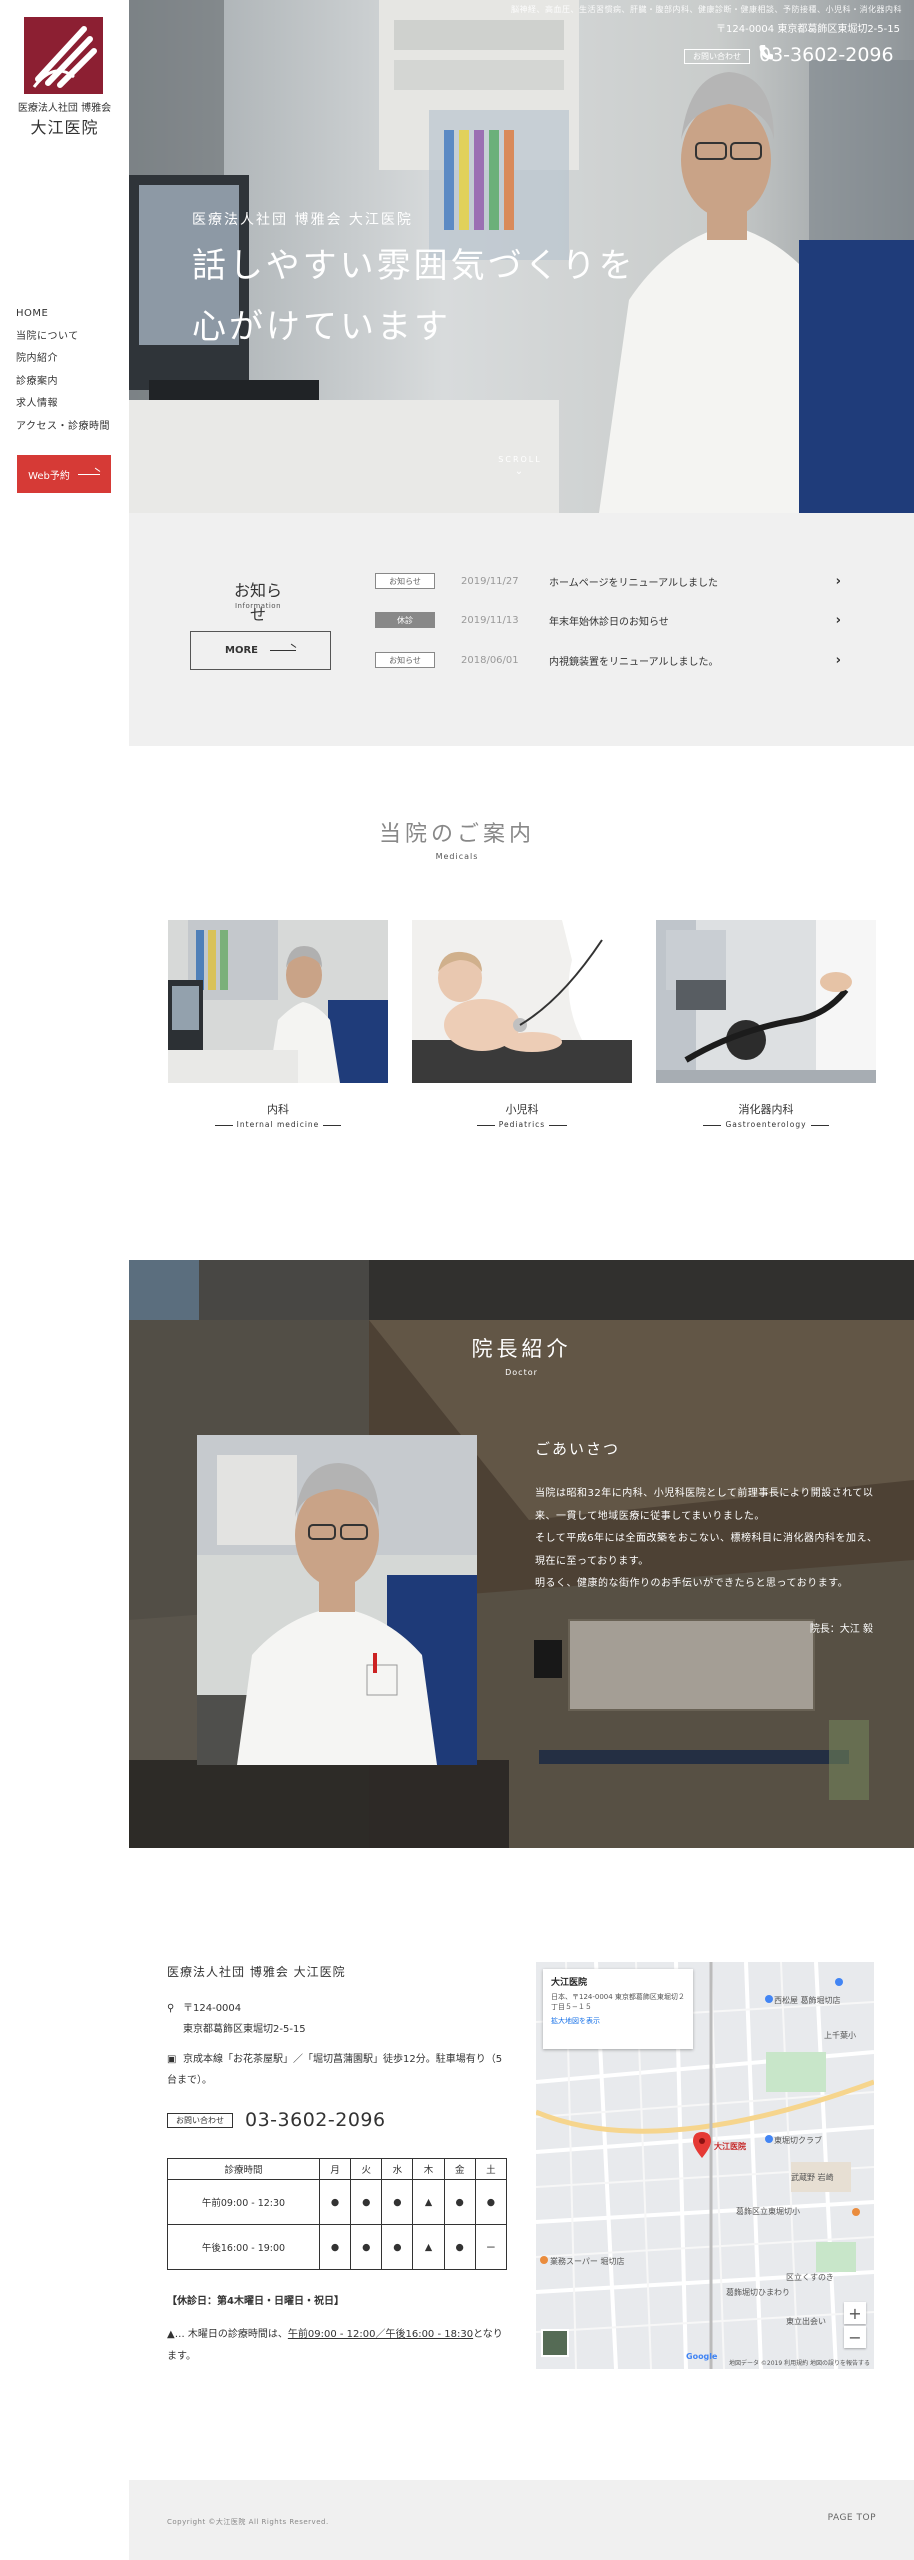  Describe the element at coordinates (315, 2120) in the screenshot. I see `access-phone-link: 03-3602-2096` at that location.